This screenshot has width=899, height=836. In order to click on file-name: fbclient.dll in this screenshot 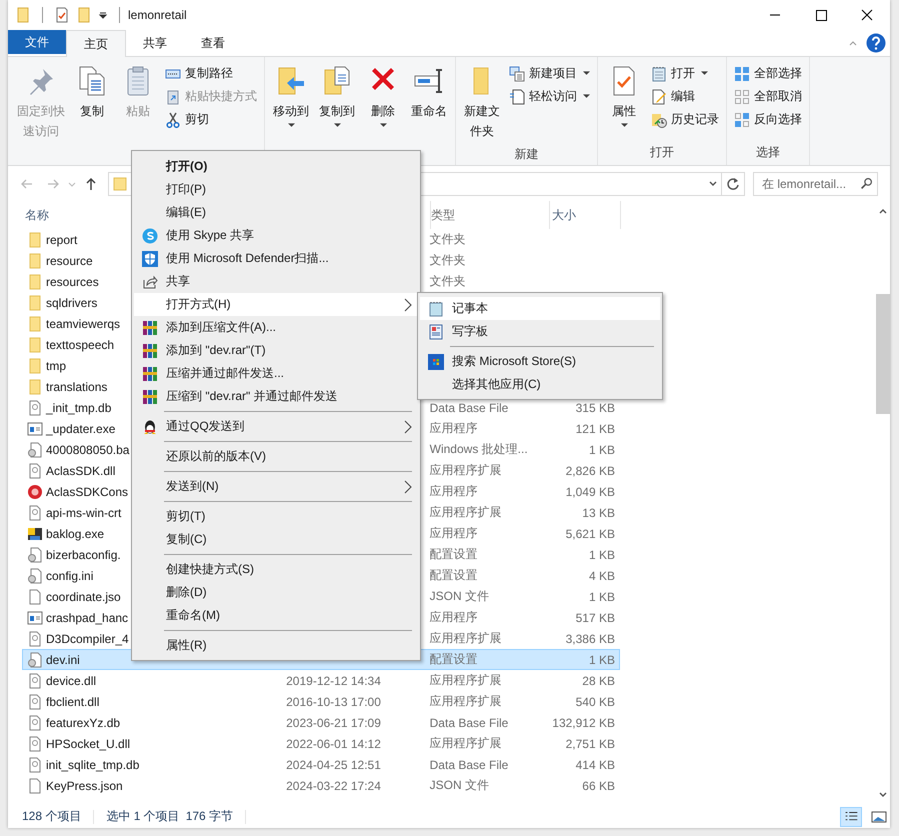, I will do `click(73, 701)`.